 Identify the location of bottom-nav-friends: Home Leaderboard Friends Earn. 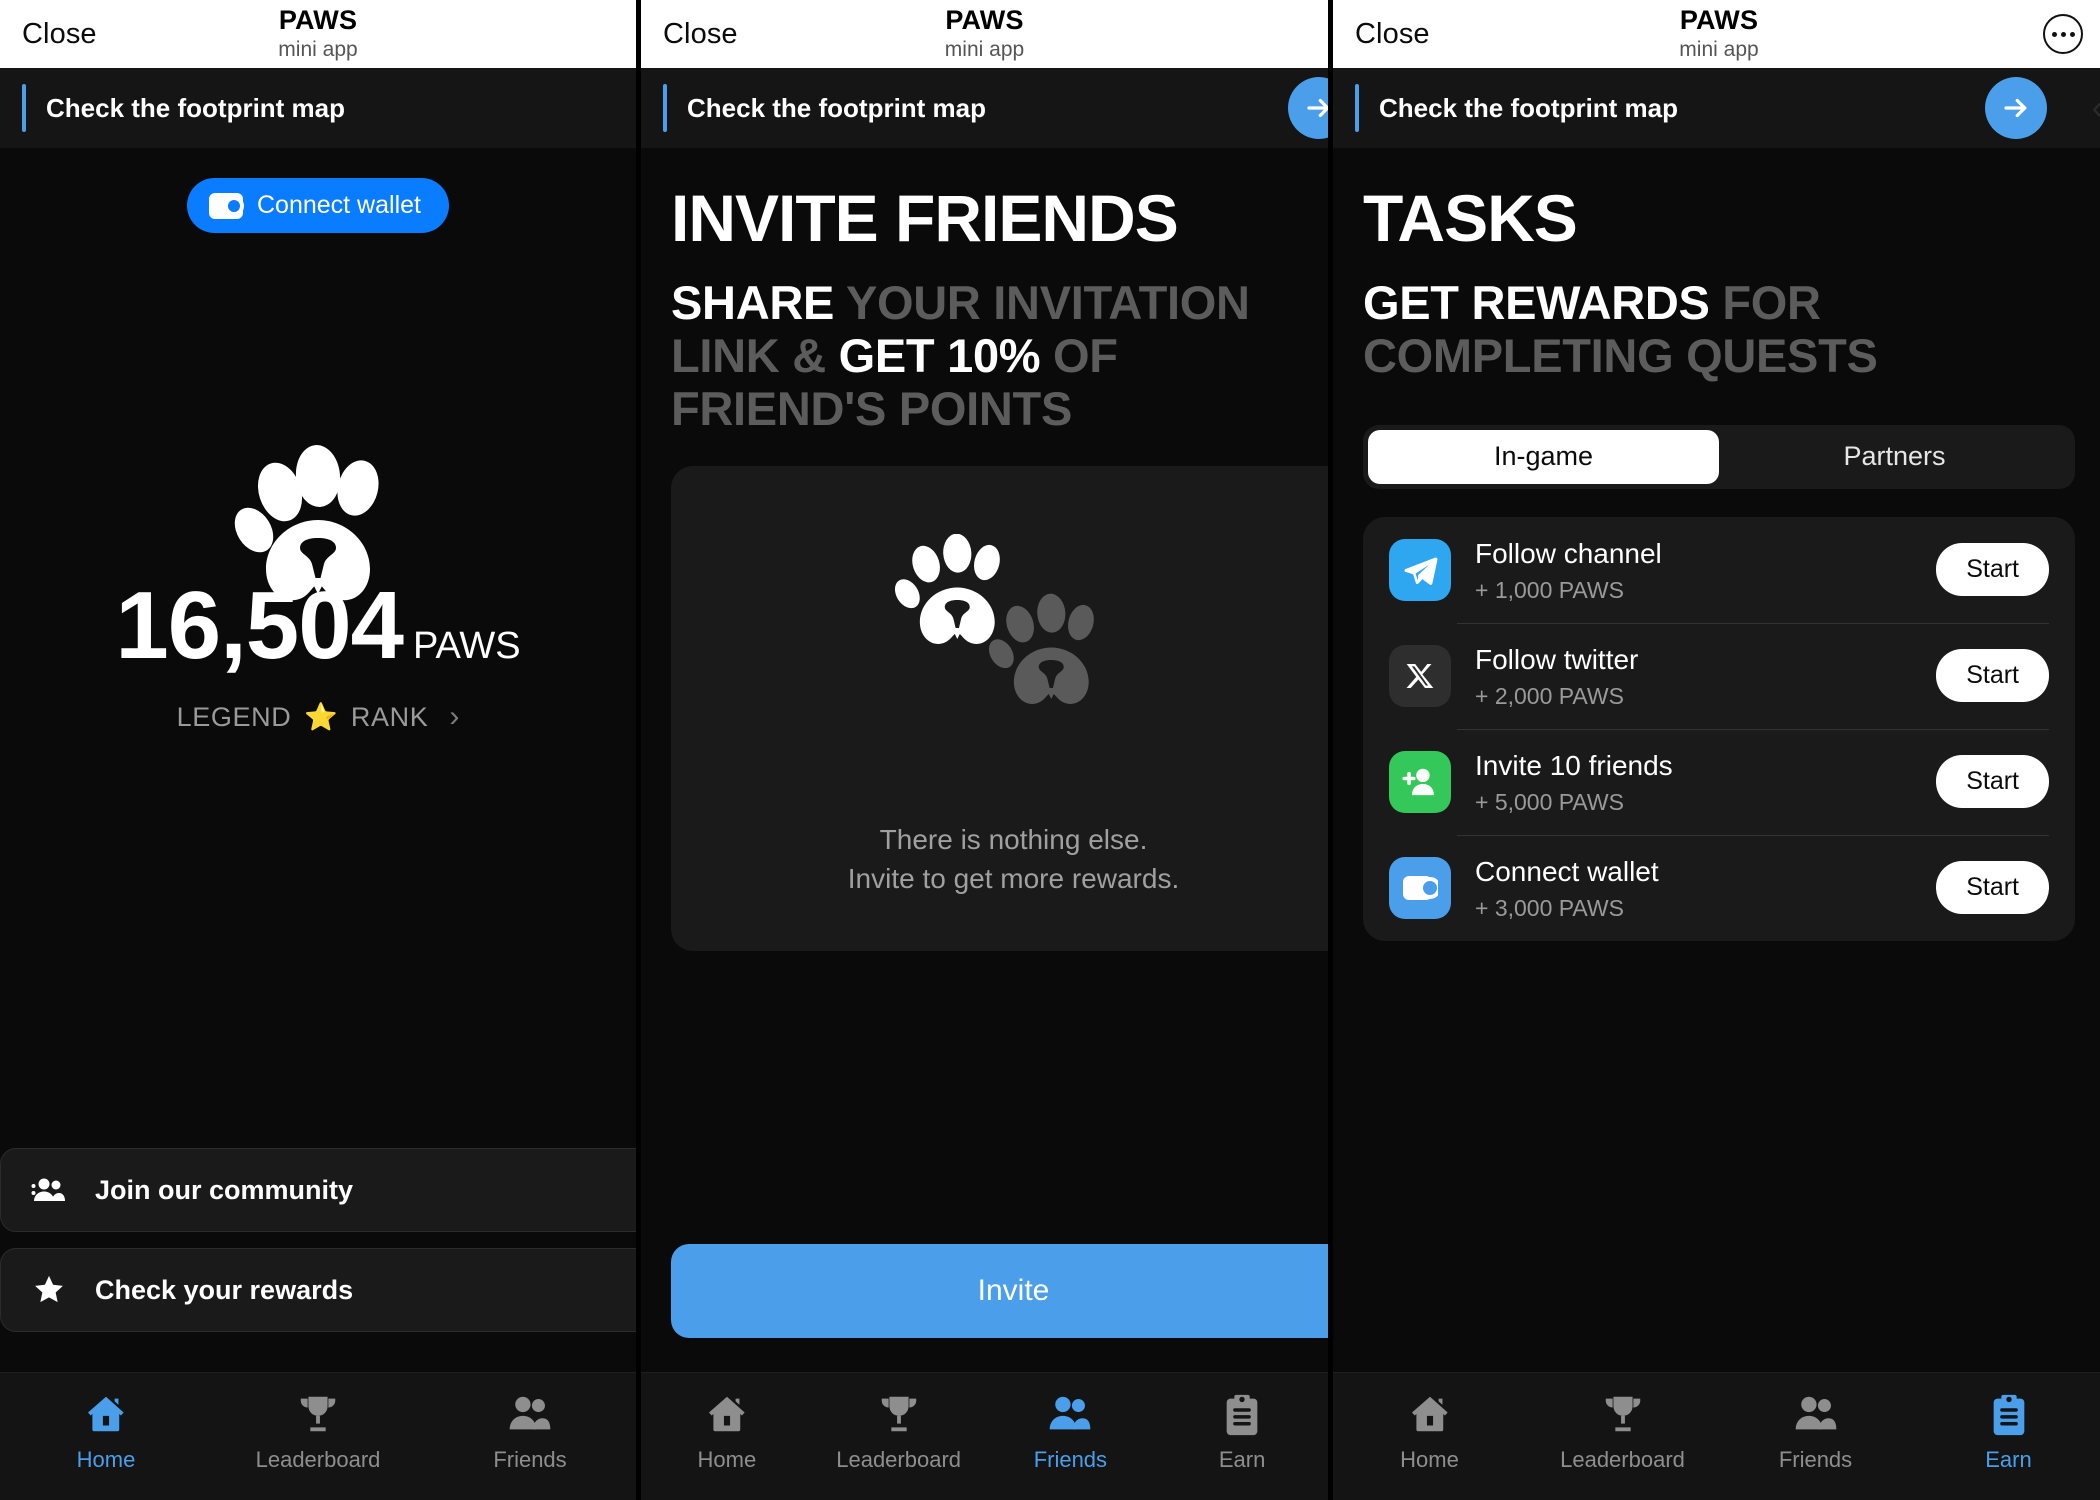
(984, 1436).